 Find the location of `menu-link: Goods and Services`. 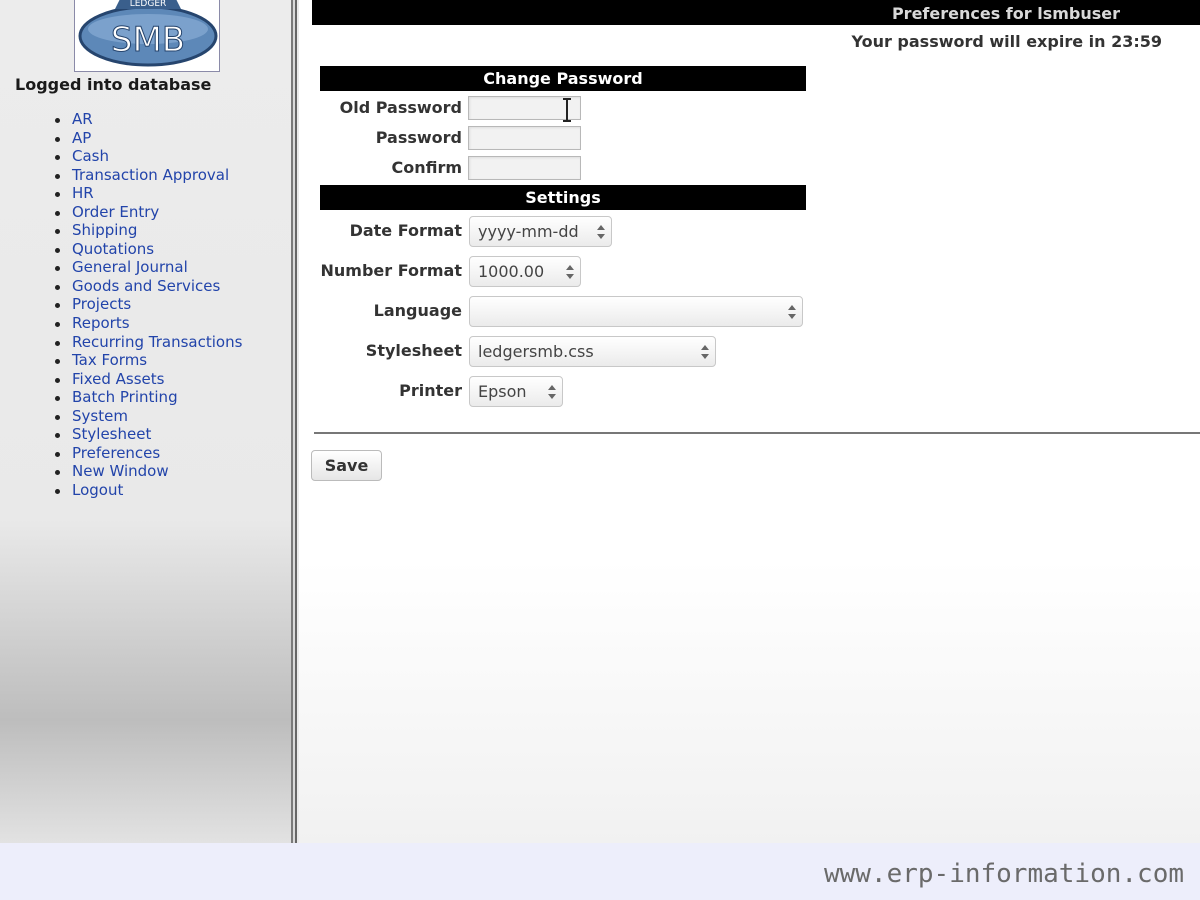

menu-link: Goods and Services is located at coordinates (146, 286).